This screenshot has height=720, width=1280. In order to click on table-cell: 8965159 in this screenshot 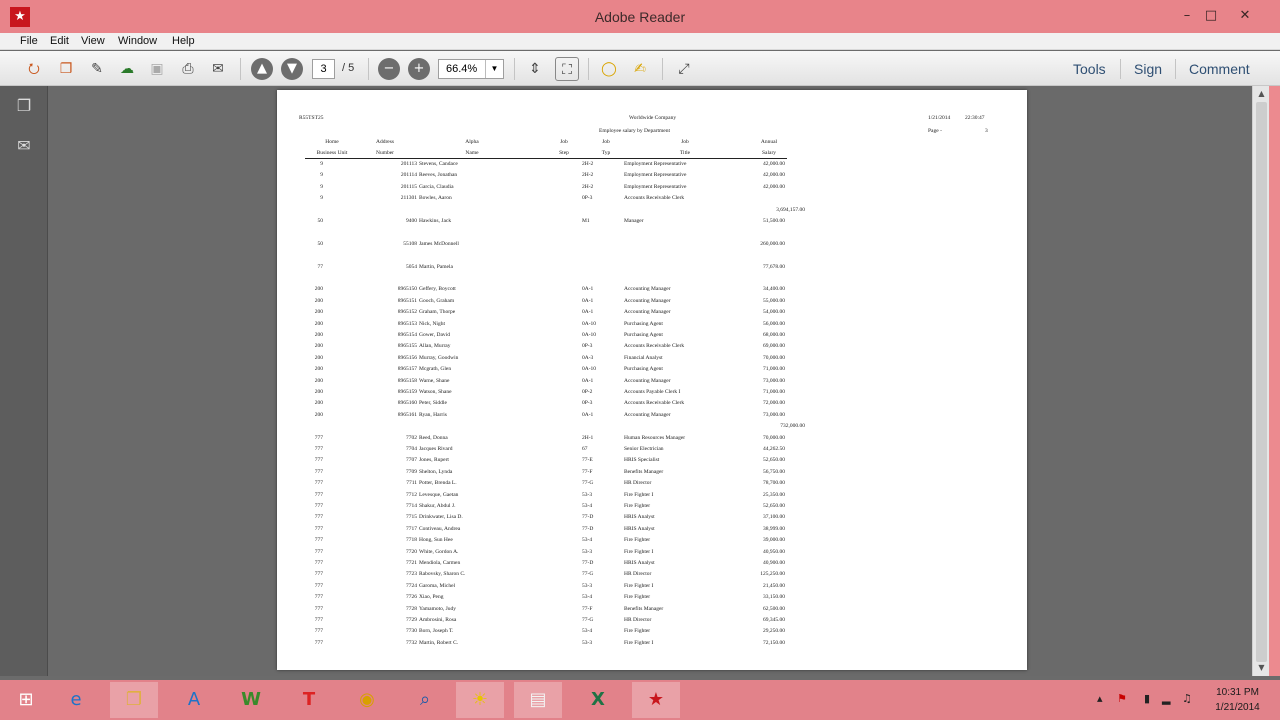, I will do `click(407, 392)`.